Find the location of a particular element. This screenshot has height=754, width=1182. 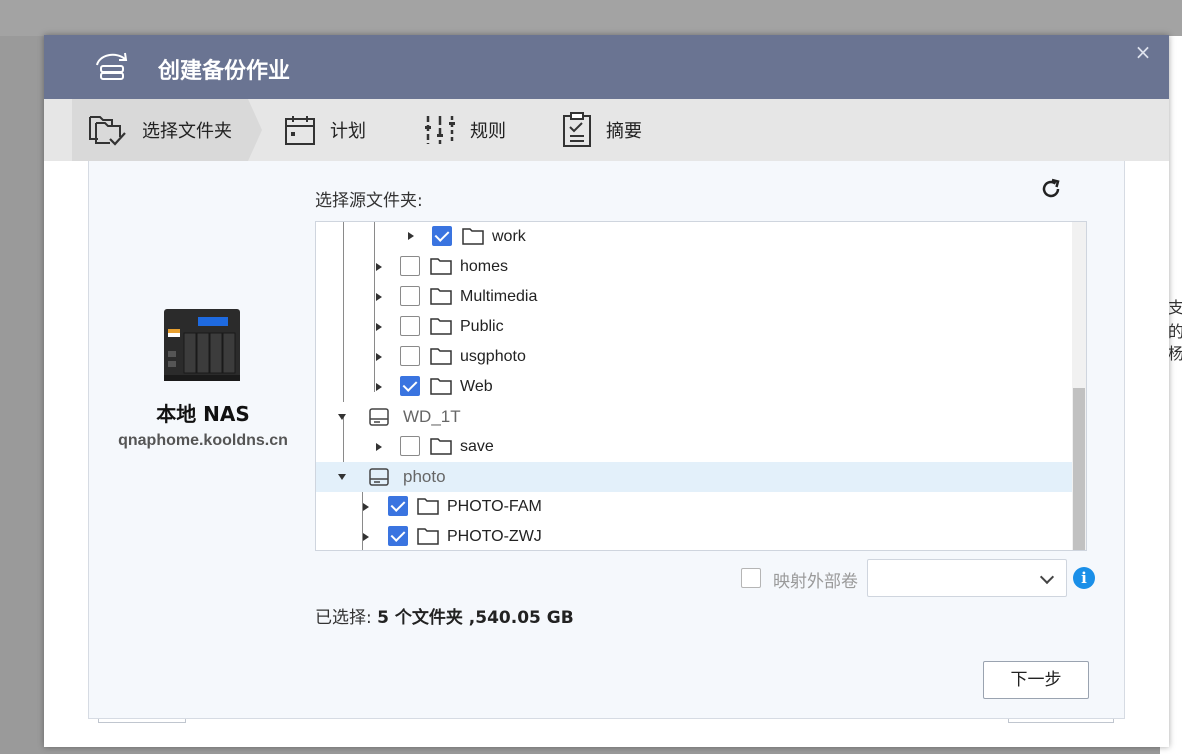

refresh-icon is located at coordinates (1051, 189).